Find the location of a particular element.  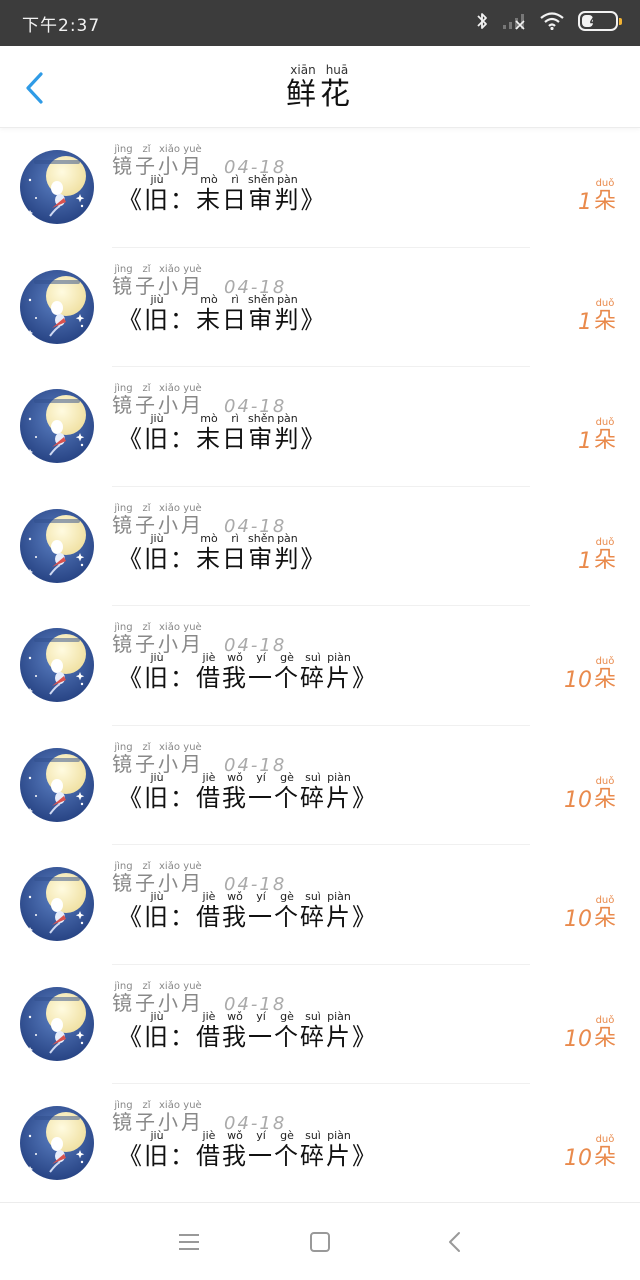

page-title-text: 鲜xiān花huā is located at coordinates (320, 87).